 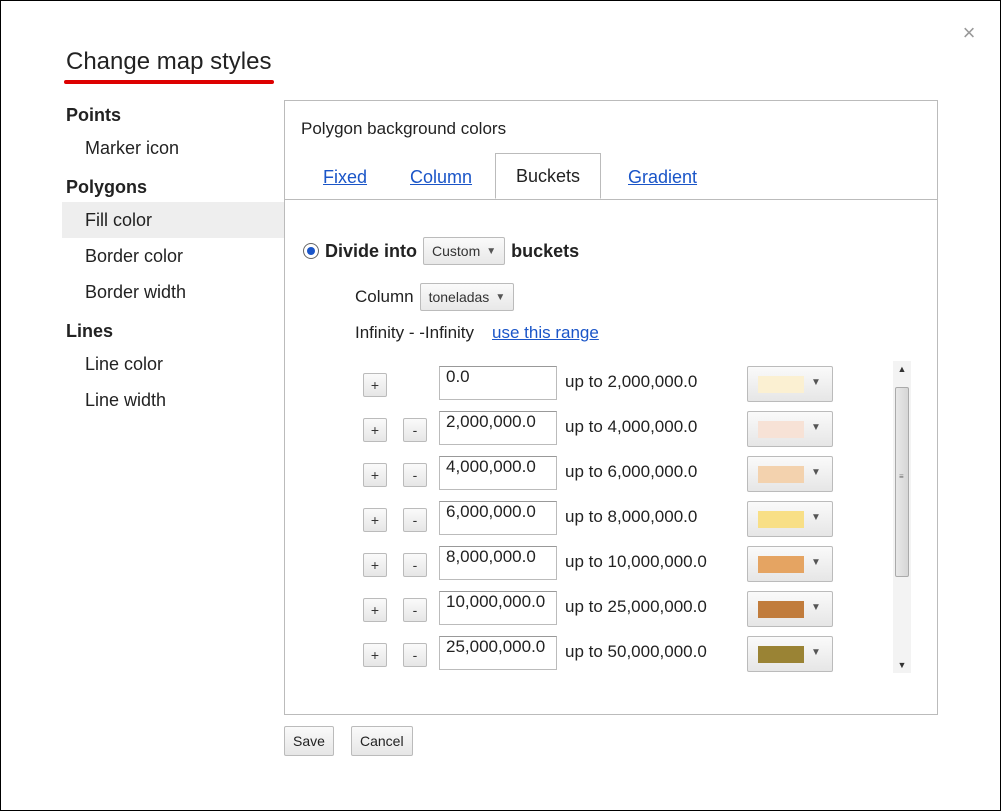 I want to click on scroll-up-icon: ▲, so click(x=902, y=369).